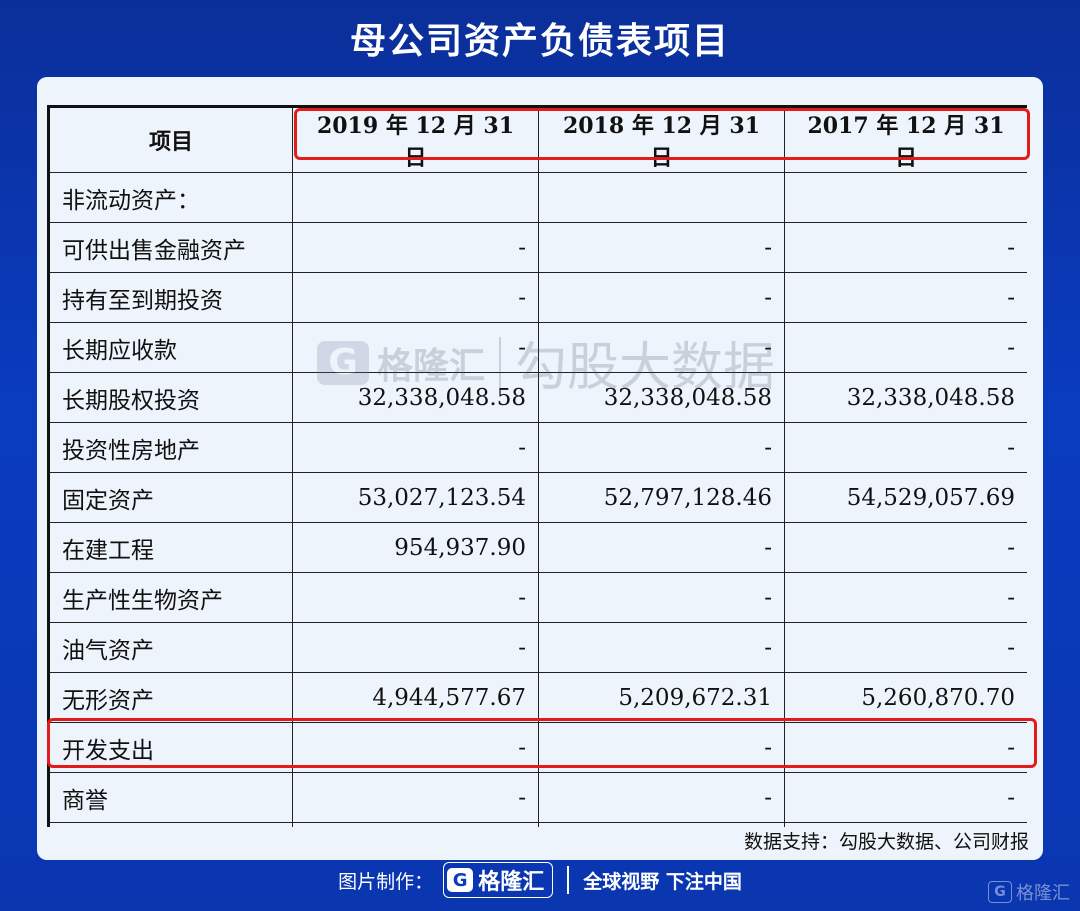 This screenshot has height=911, width=1080. What do you see at coordinates (905, 497) in the screenshot?
I see `value-cell: 54,529,057.69` at bounding box center [905, 497].